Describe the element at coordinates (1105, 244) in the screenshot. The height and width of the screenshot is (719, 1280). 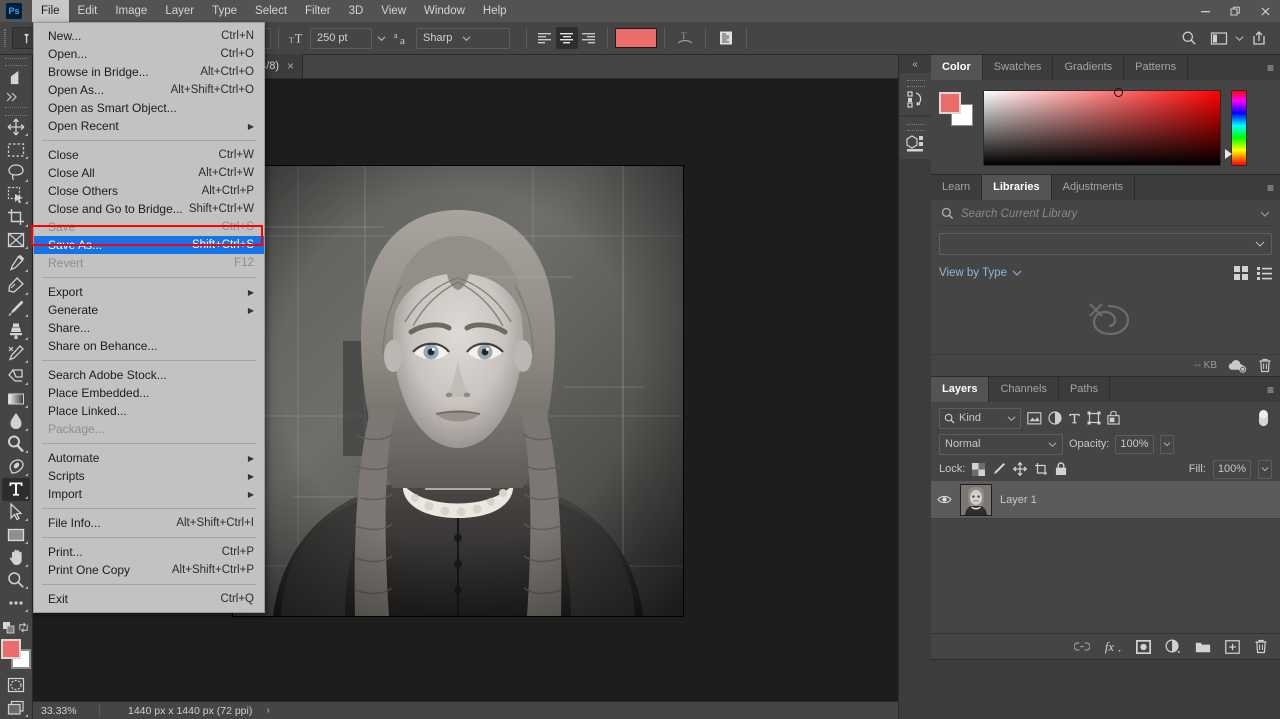
I see `current-library-dropdown` at that location.